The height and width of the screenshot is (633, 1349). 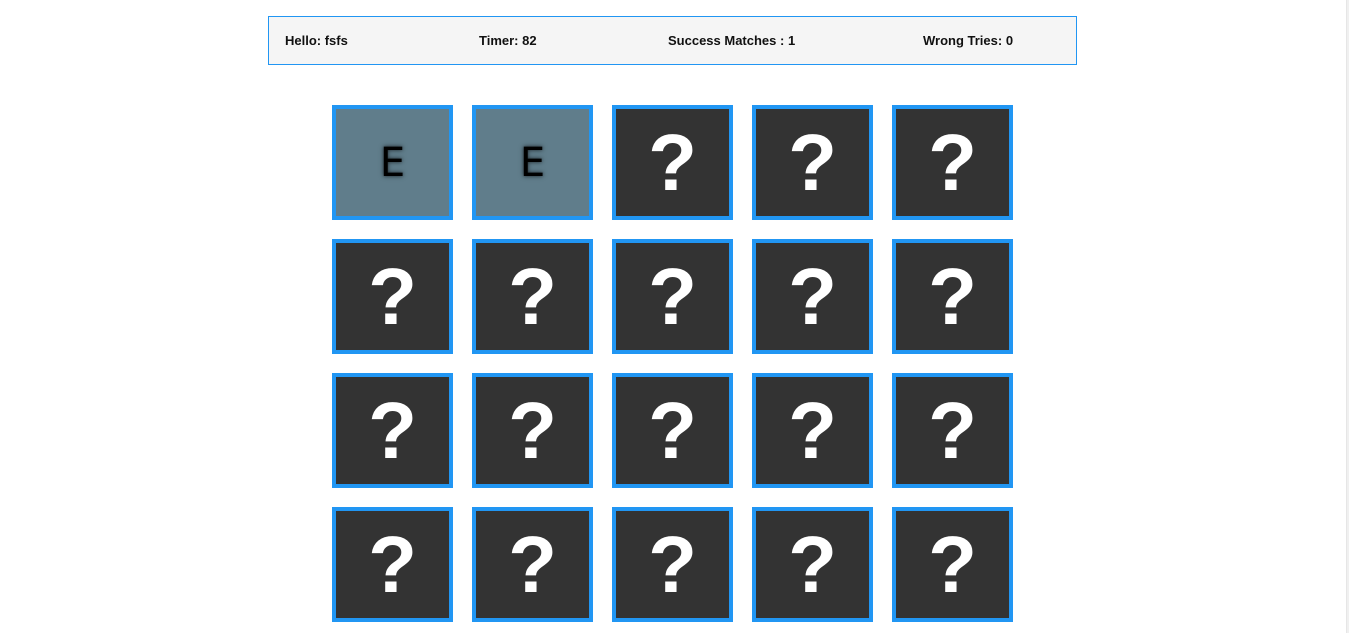 I want to click on player-greeting: Hello: fsfs, so click(x=316, y=40).